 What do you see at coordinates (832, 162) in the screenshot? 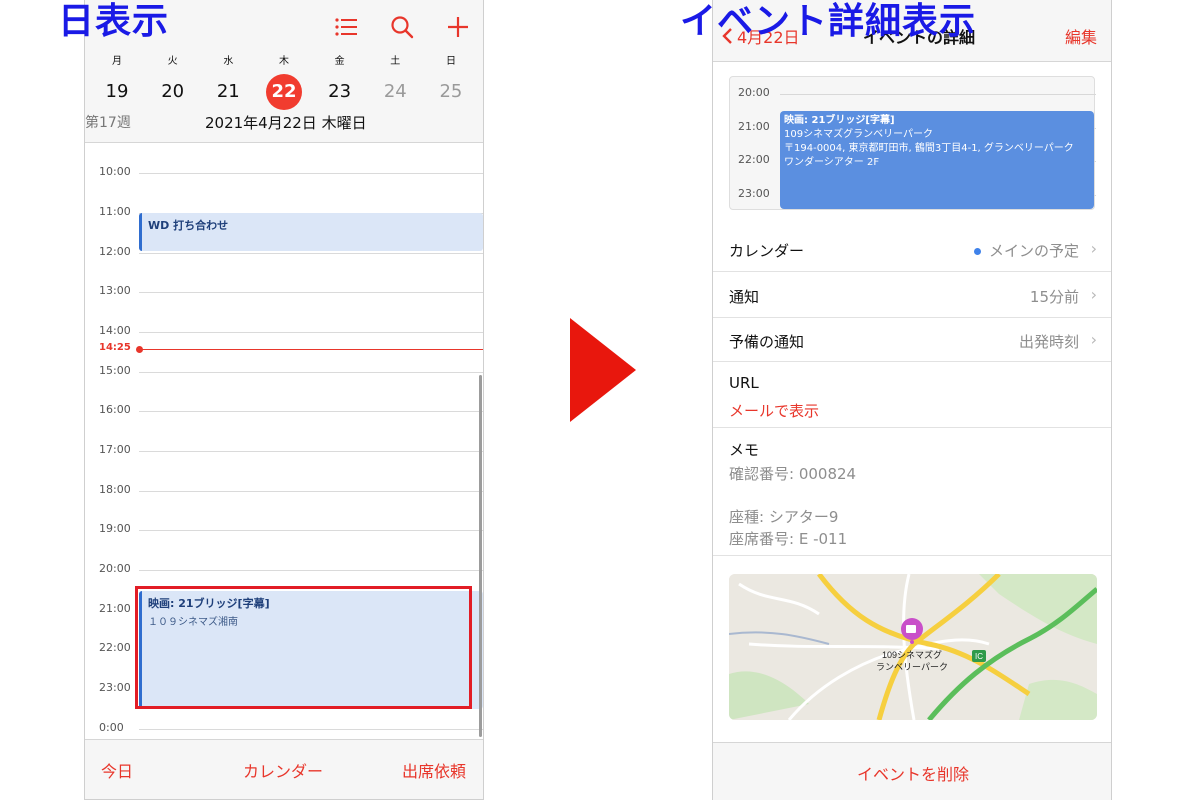
I see `event-room: ワンダーシアター 2F` at bounding box center [832, 162].